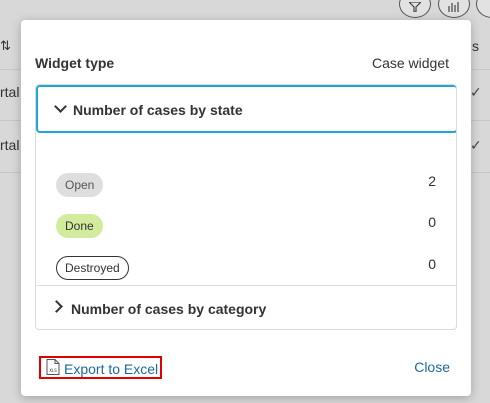 The image size is (490, 403). Describe the element at coordinates (75, 63) in the screenshot. I see `widget-type-label: Widget type` at that location.